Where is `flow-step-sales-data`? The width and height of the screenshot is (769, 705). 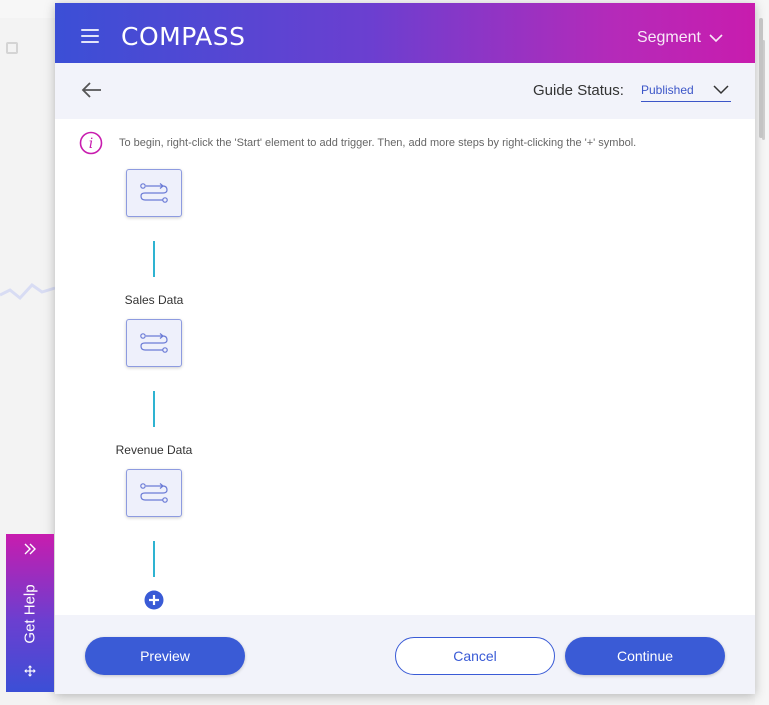 flow-step-sales-data is located at coordinates (154, 343).